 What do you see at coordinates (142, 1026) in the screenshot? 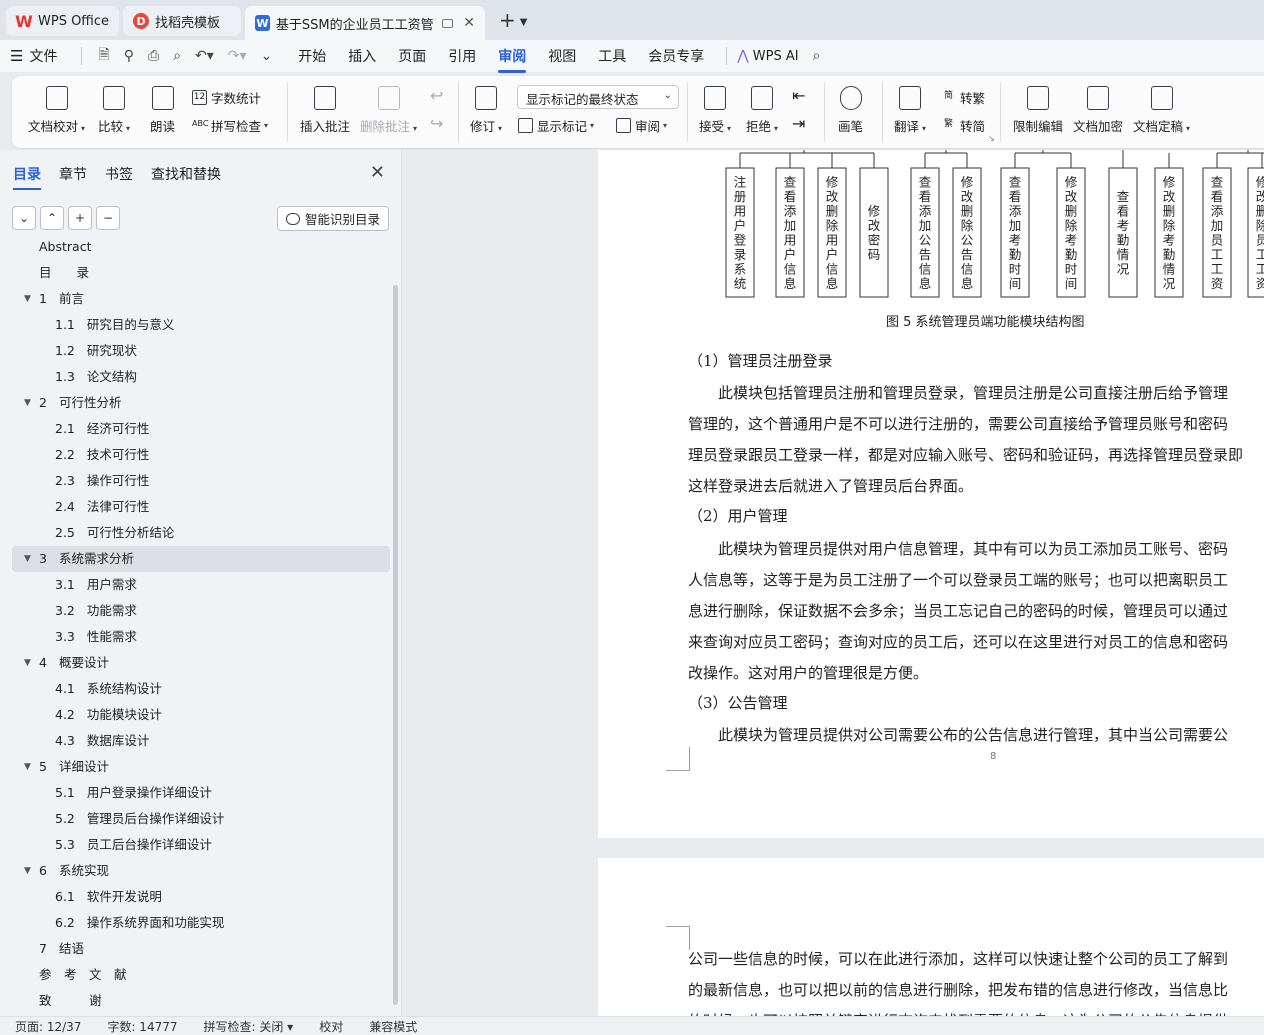
I see `word-count-indicator: 字数: 14777` at bounding box center [142, 1026].